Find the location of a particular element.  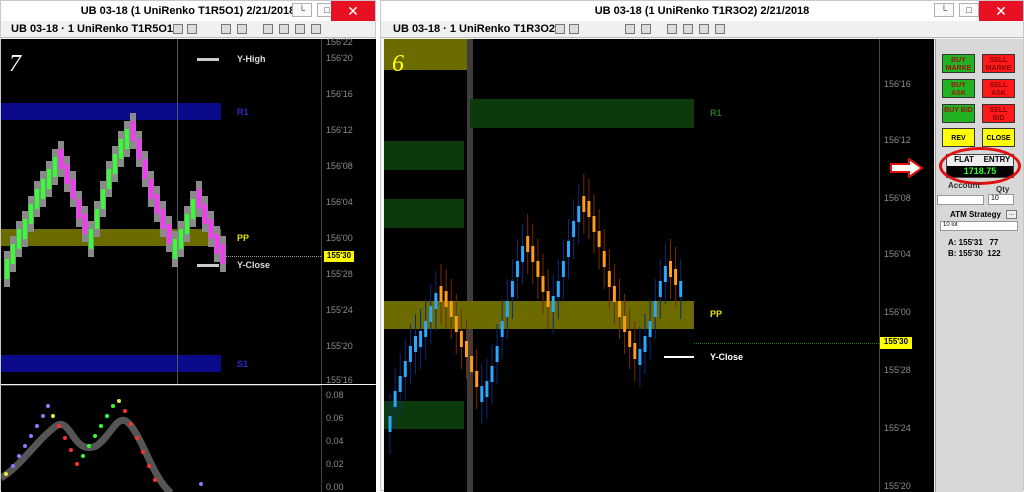

price-tick: 156'12 is located at coordinates (897, 140).